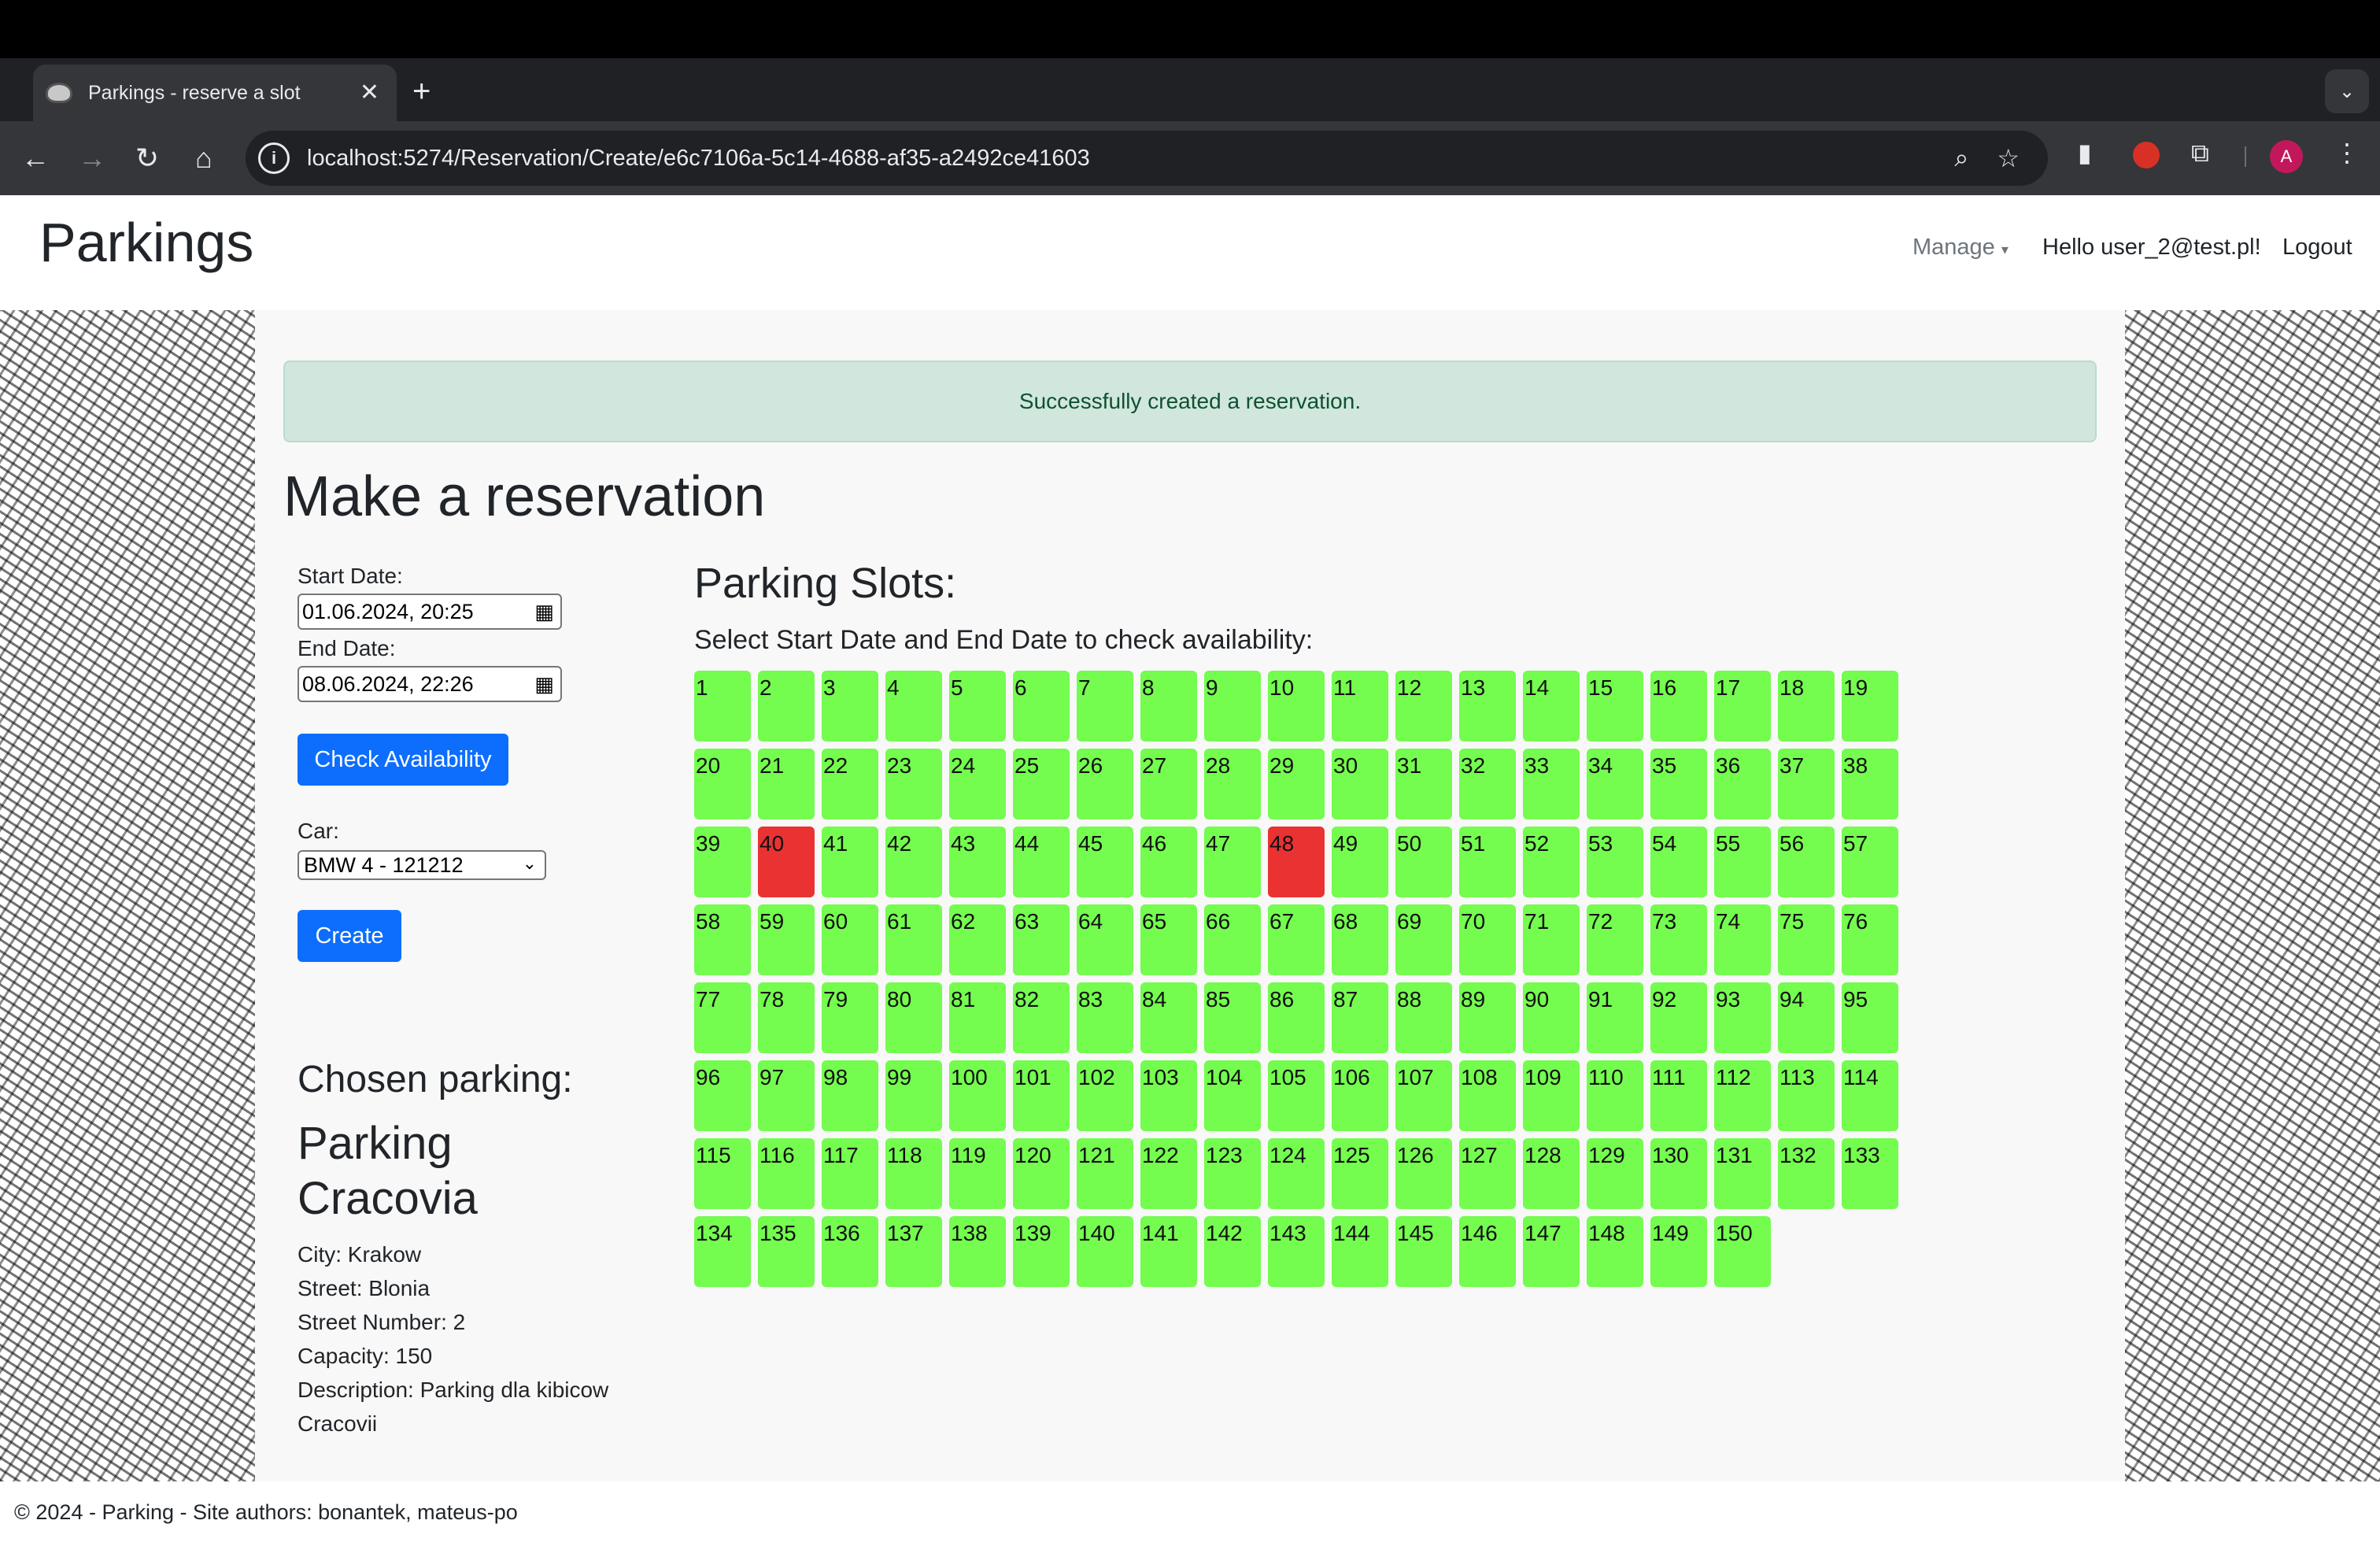 Image resolution: width=2380 pixels, height=1546 pixels. Describe the element at coordinates (1296, 1173) in the screenshot. I see `parking-slot: 124` at that location.